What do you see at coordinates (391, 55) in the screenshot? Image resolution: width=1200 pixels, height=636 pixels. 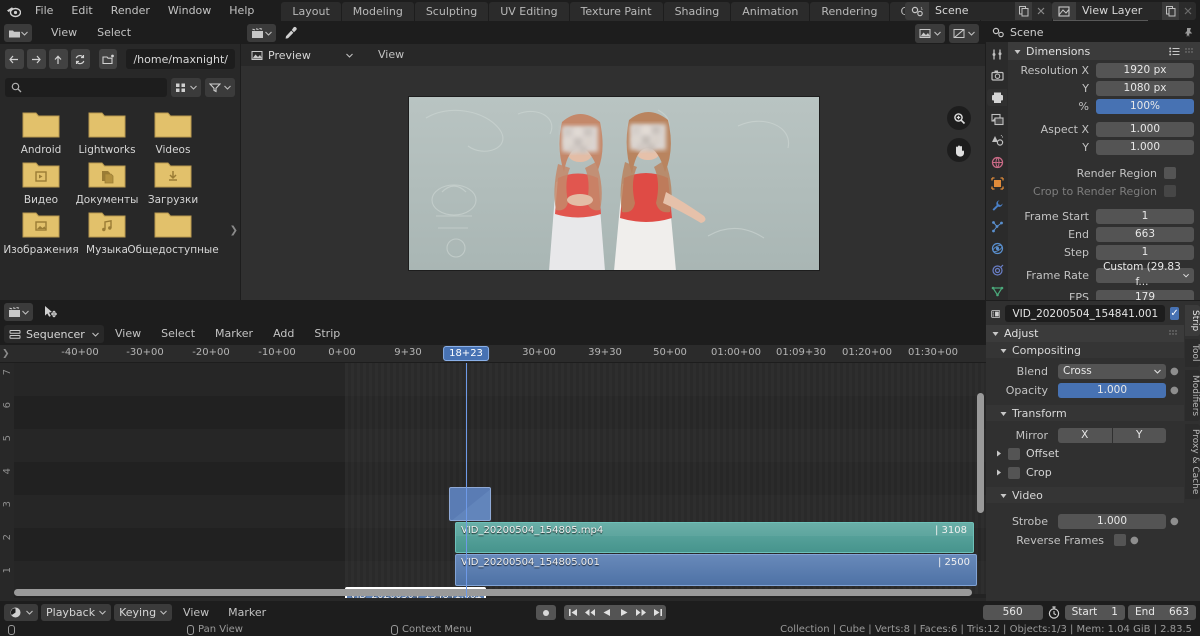 I see `preview-menu-view: View` at bounding box center [391, 55].